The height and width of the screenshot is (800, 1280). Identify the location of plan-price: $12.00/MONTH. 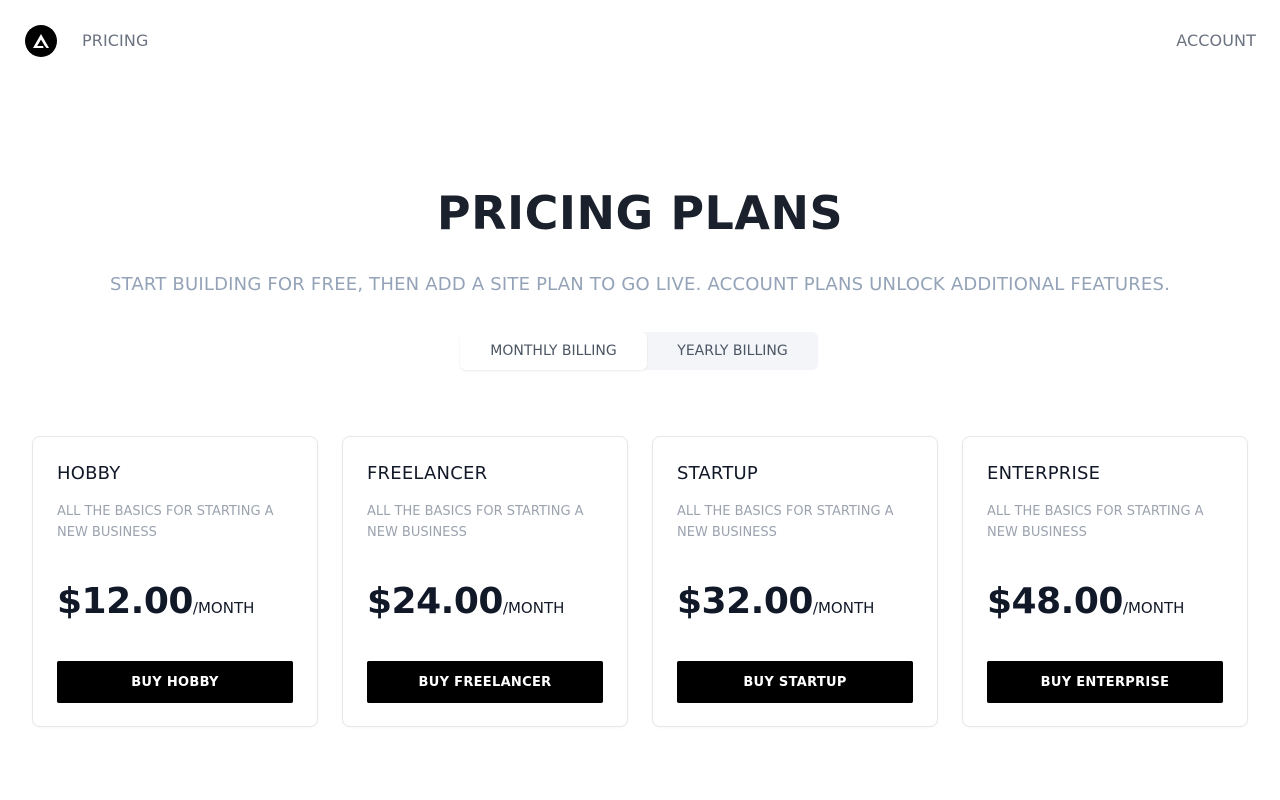
(155, 601).